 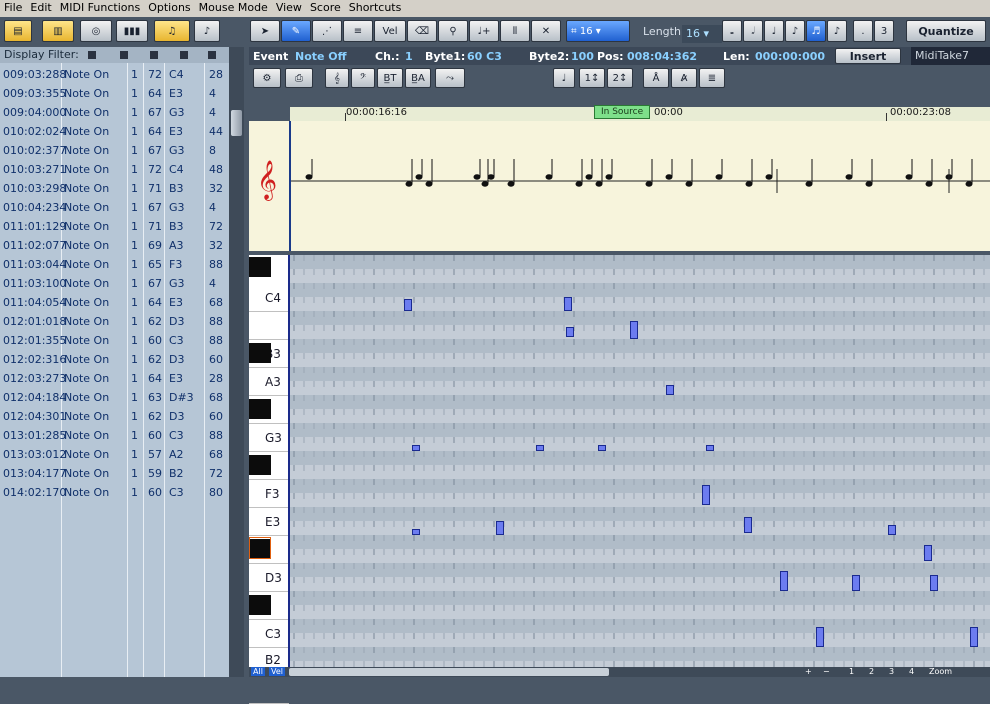 I want to click on event-row: 009:04:000 Note On 1 67 G3 4, so click(x=114, y=112).